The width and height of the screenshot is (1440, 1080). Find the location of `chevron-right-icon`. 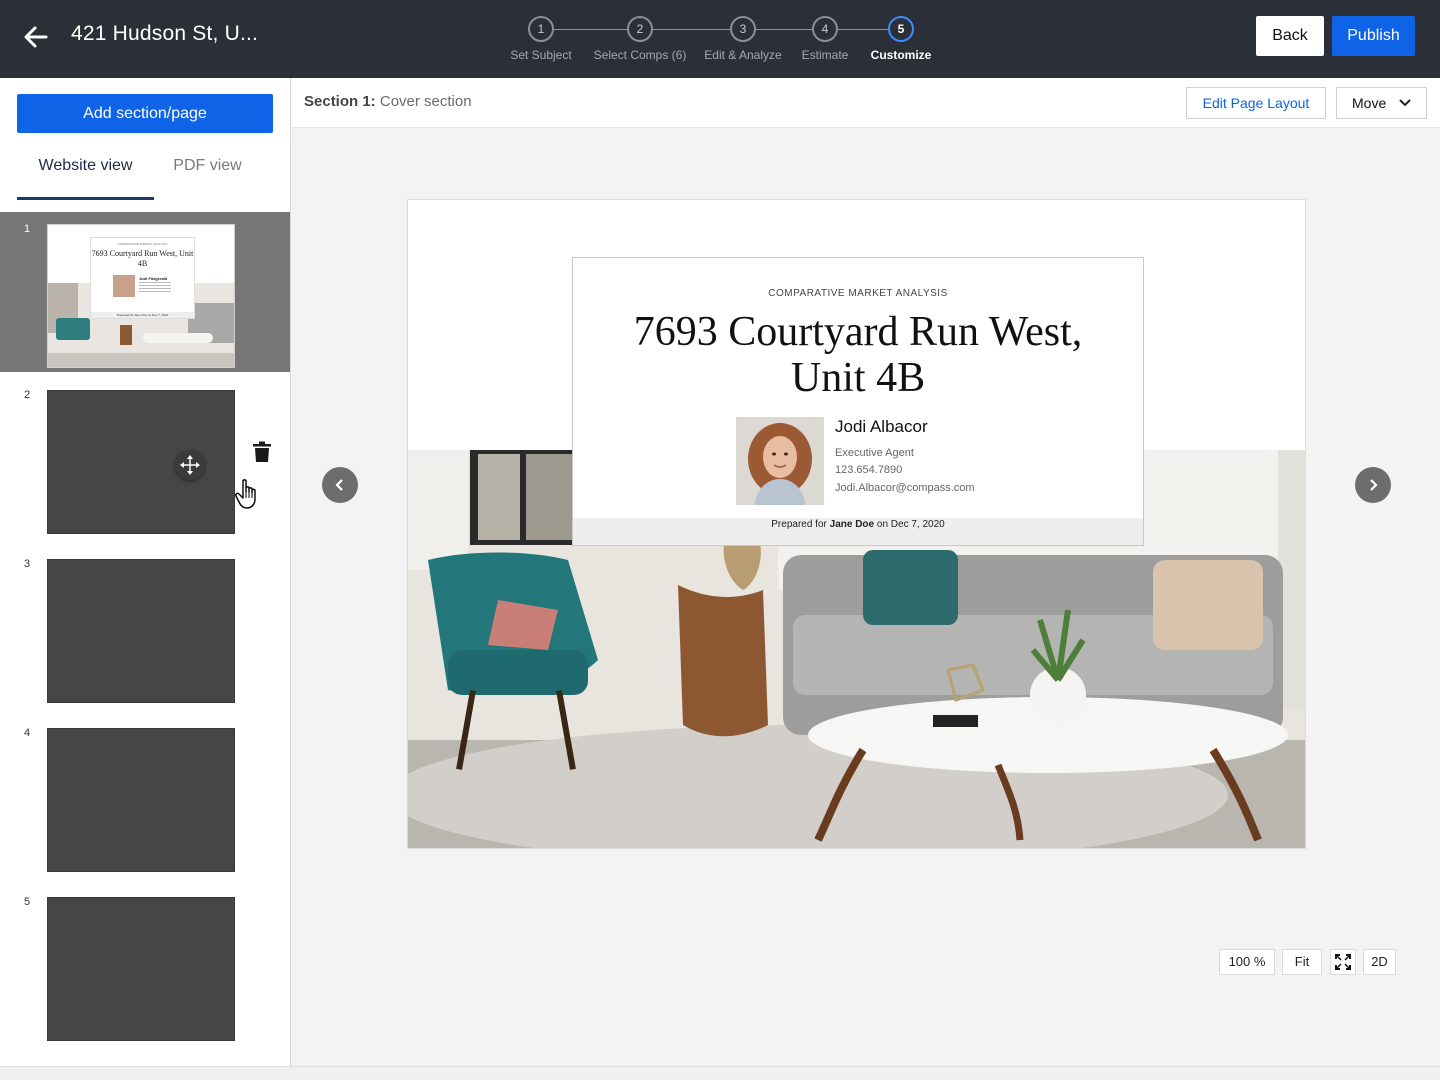

chevron-right-icon is located at coordinates (1374, 485).